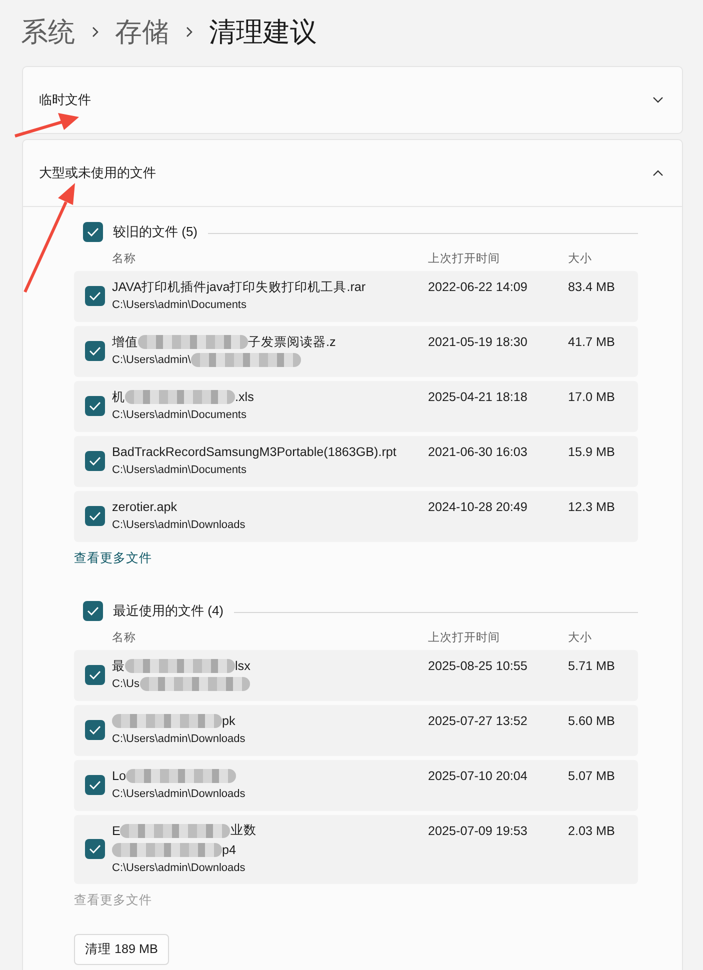  Describe the element at coordinates (592, 721) in the screenshot. I see `file-size: 5.60 MB` at that location.